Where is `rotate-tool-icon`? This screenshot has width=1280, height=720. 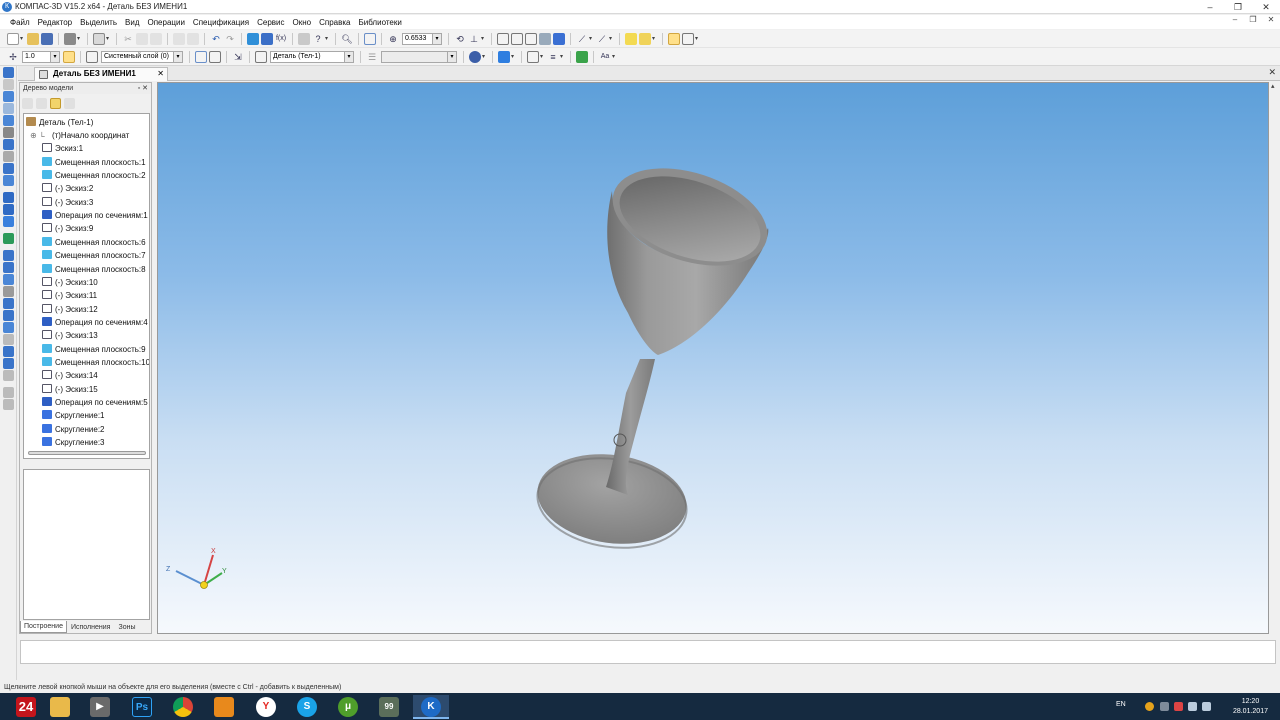 rotate-tool-icon is located at coordinates (8, 209).